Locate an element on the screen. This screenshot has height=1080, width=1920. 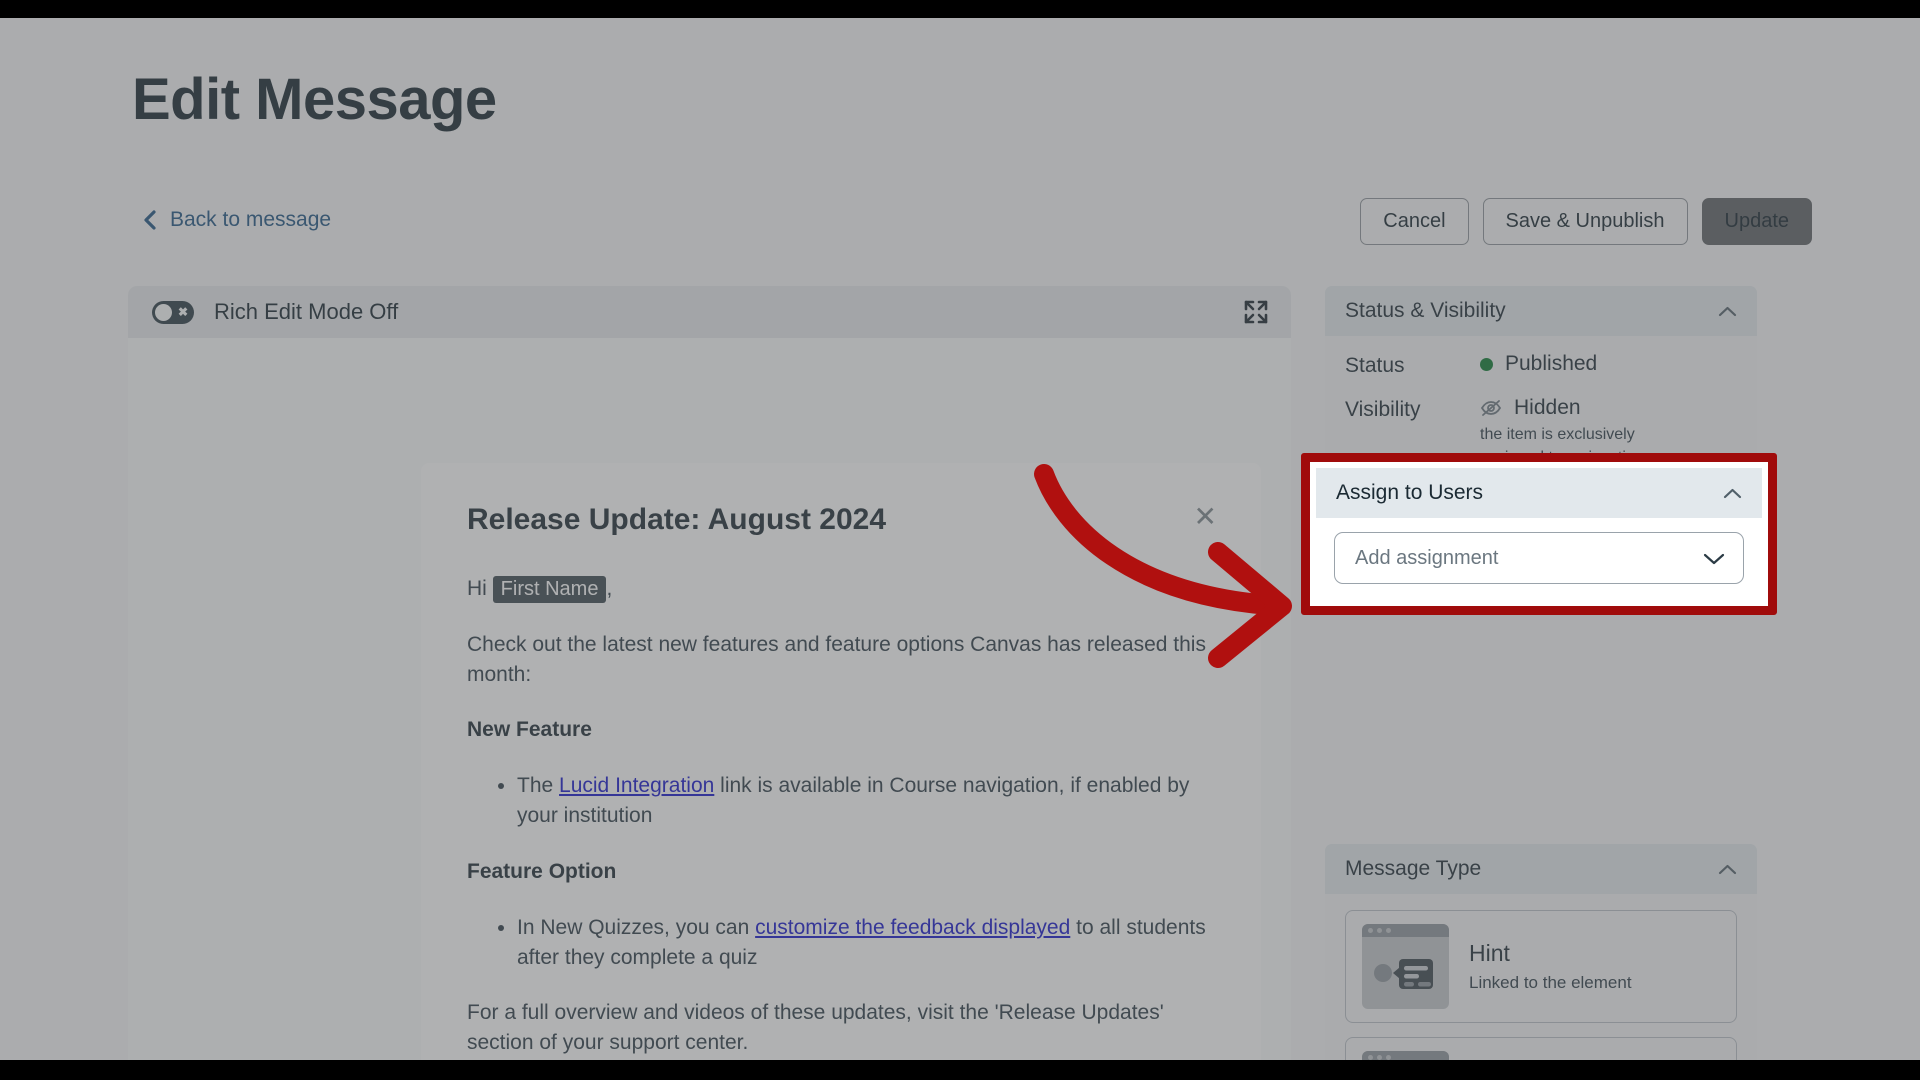
feature-option-heading: Feature Option is located at coordinates (542, 871).